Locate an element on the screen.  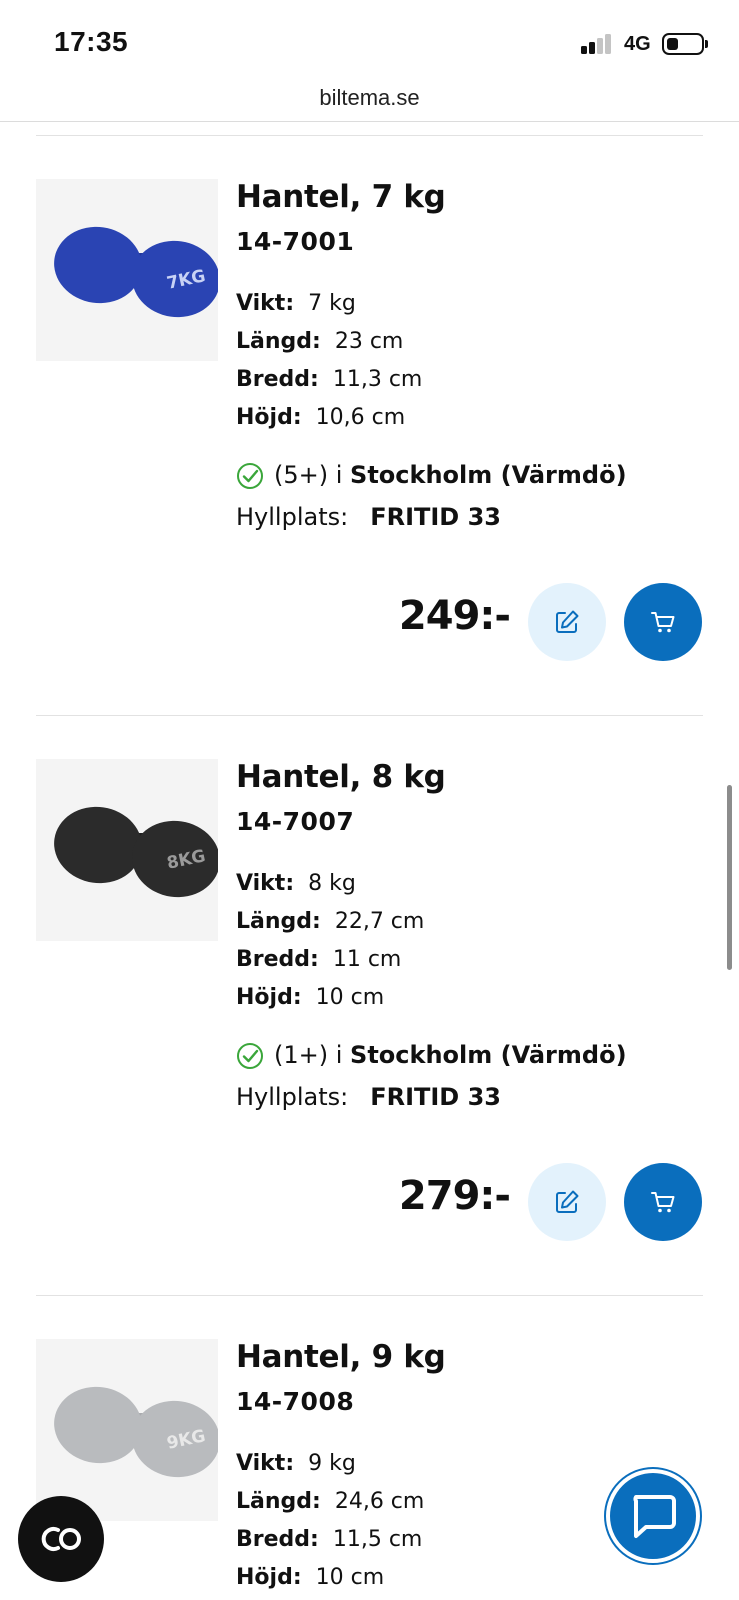
network-label: 4G is located at coordinates (637, 44).